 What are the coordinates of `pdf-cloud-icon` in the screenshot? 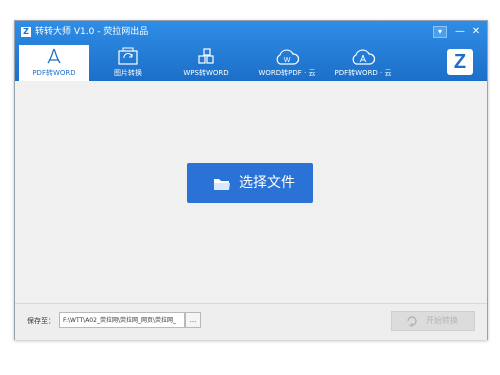 It's located at (363, 57).